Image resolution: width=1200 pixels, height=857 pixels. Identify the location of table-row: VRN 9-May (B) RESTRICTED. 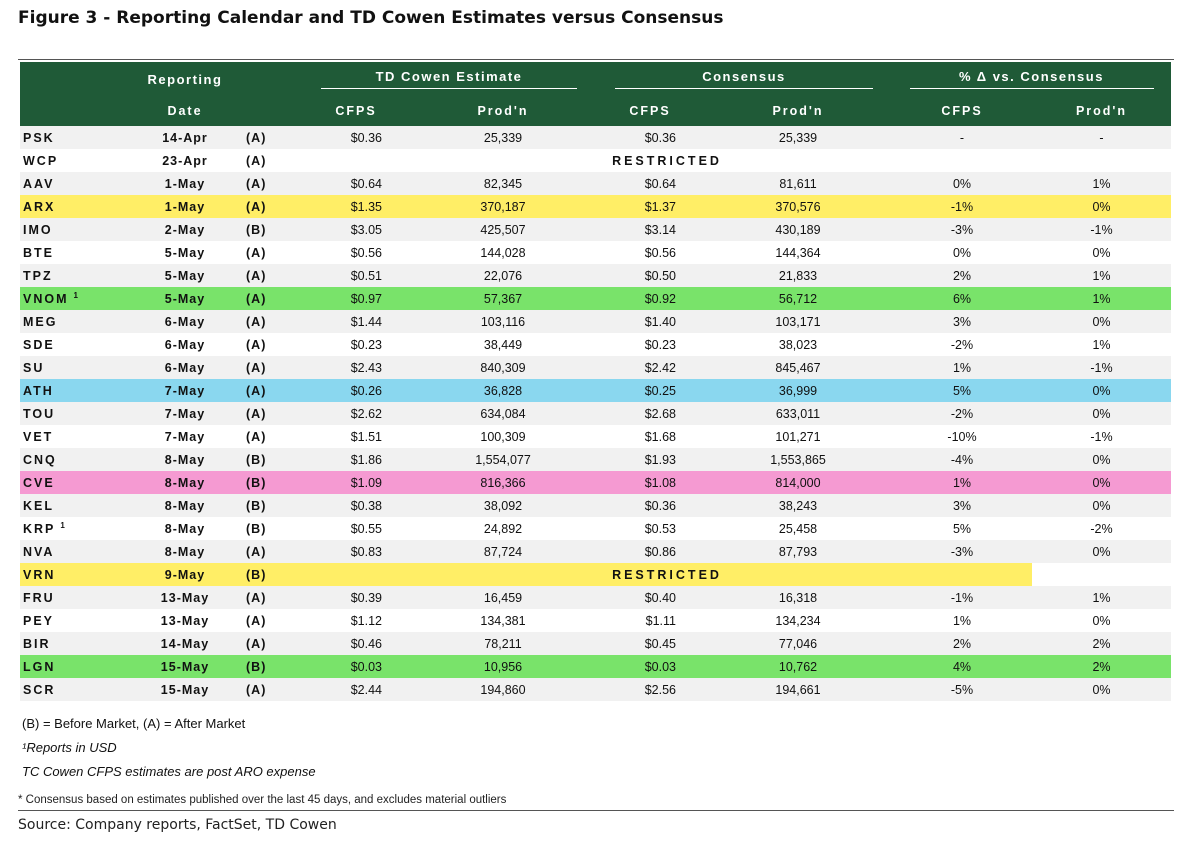
(595, 574).